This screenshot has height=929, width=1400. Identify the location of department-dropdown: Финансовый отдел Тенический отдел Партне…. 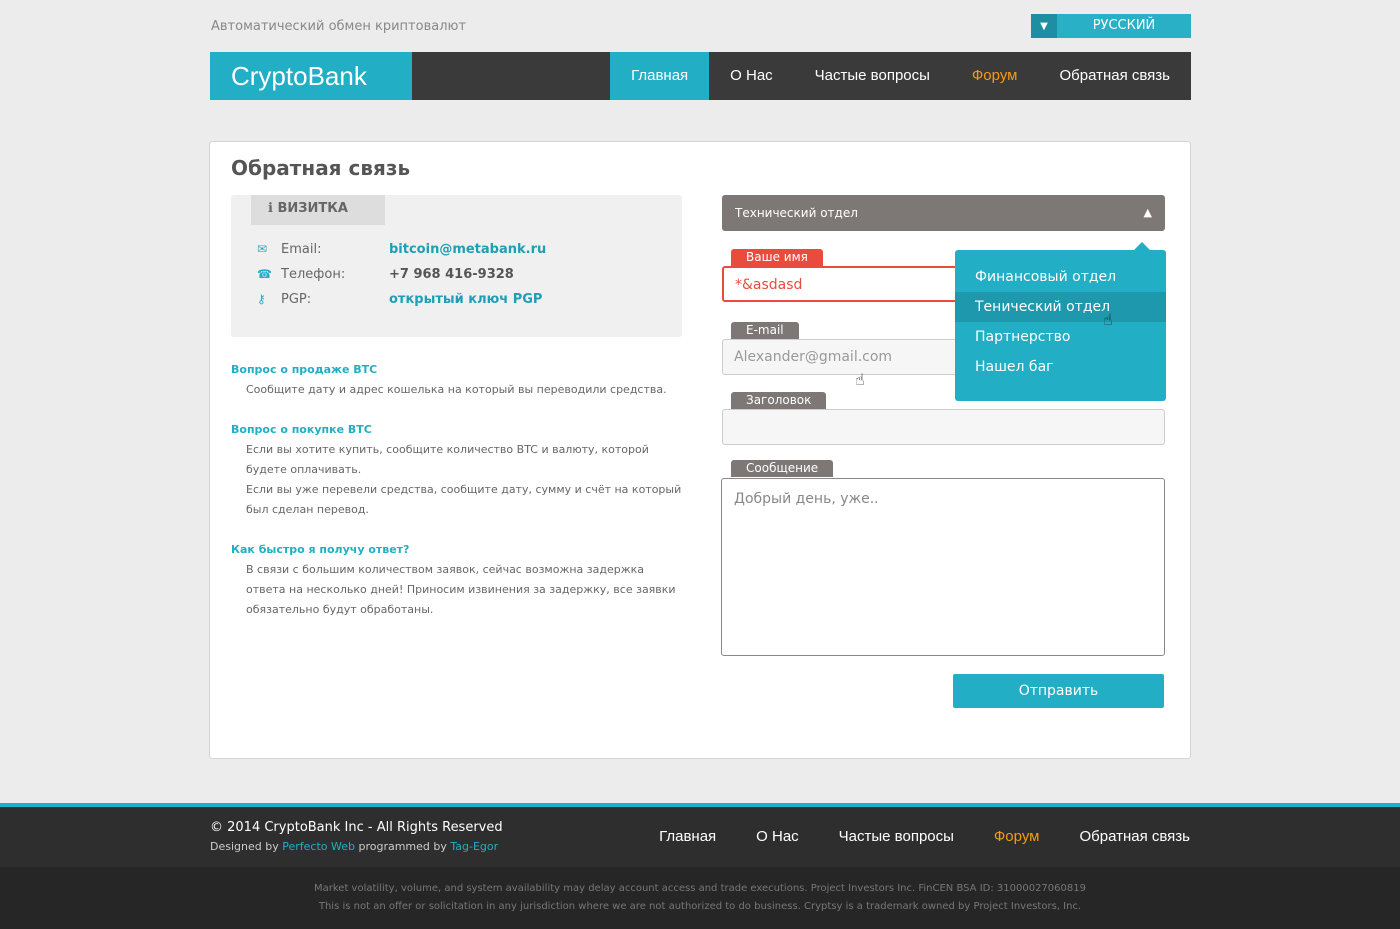
(1060, 321).